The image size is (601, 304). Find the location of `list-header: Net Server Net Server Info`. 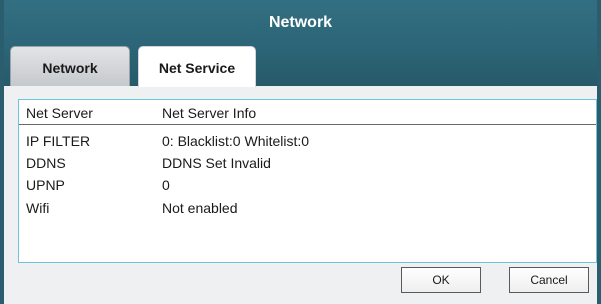

list-header: Net Server Net Server Info is located at coordinates (307, 113).